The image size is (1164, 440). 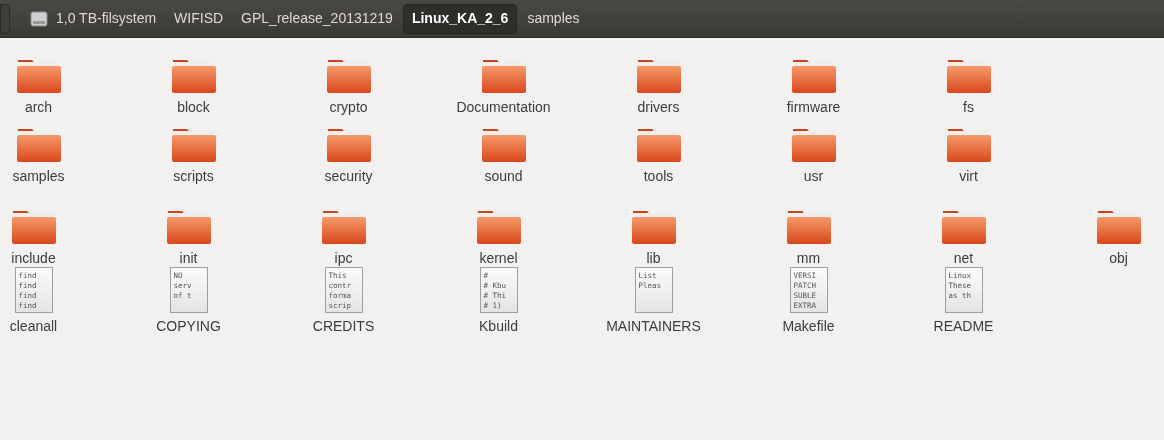 I want to click on file-name: COPYING, so click(x=188, y=326).